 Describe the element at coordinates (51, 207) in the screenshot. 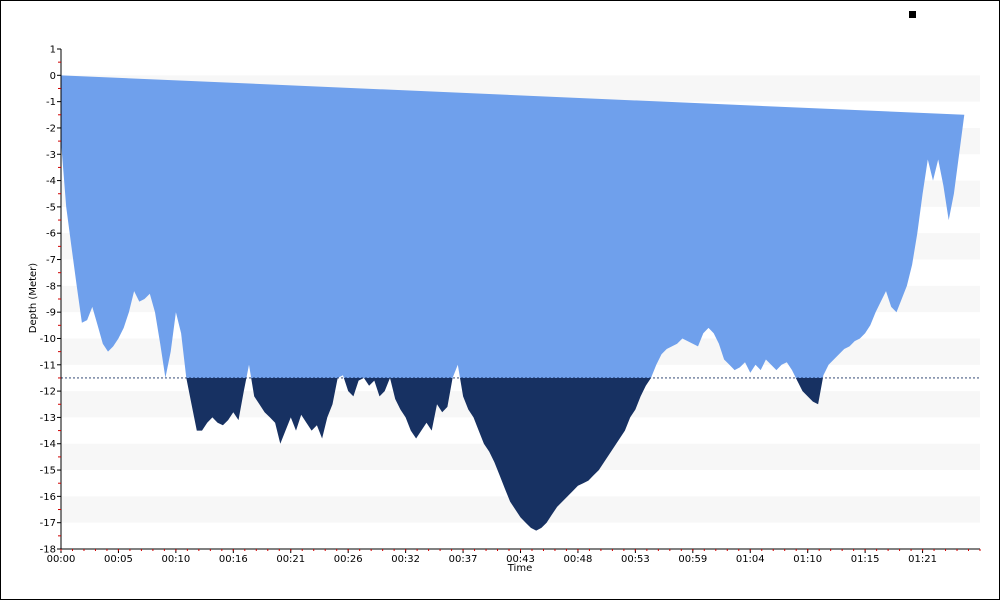

I see `y-tick-label: -5` at that location.